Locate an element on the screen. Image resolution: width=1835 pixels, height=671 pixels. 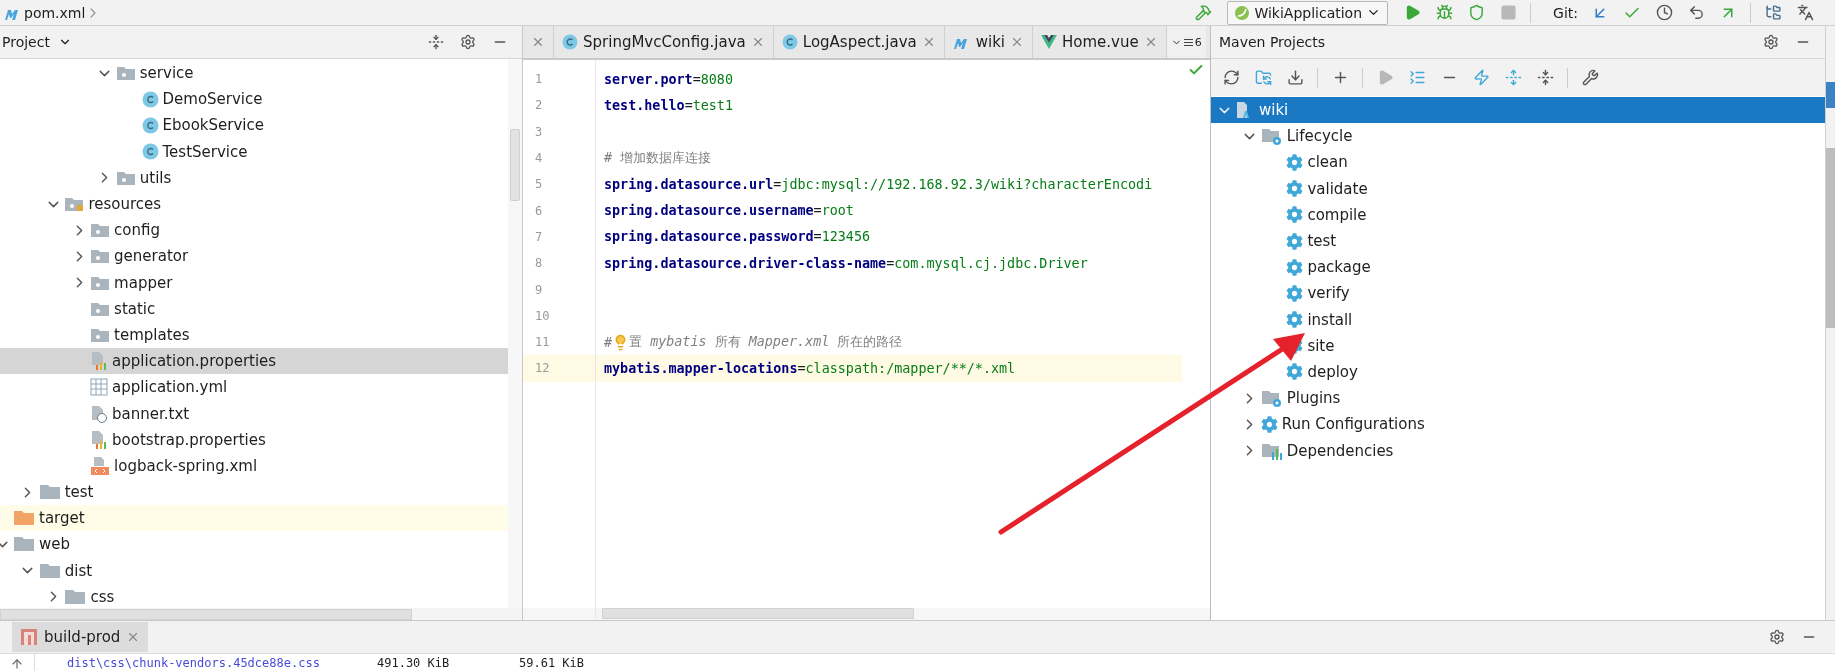
tree-item: validate is located at coordinates (1518, 188).